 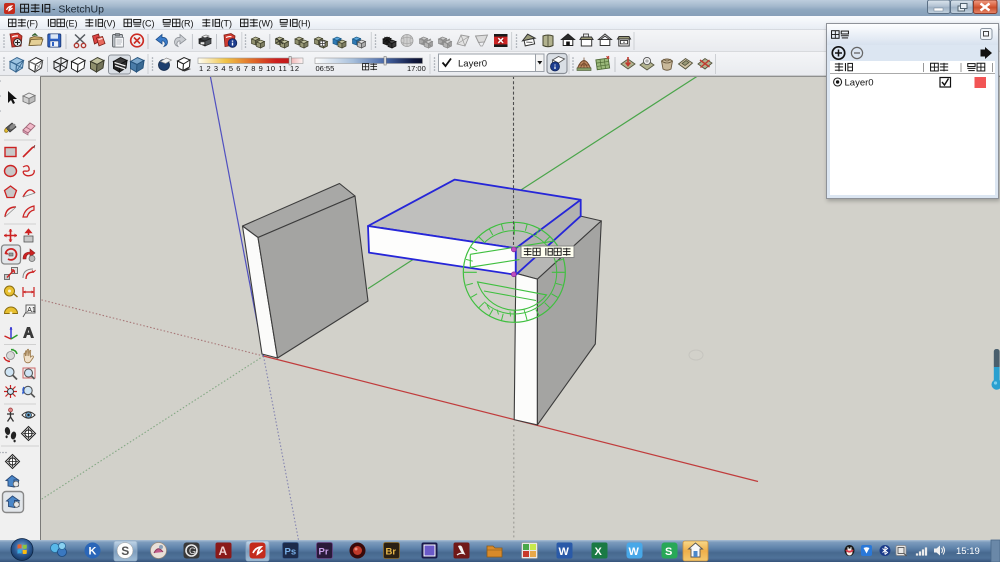 I want to click on svg-text: K, so click(x=93, y=552).